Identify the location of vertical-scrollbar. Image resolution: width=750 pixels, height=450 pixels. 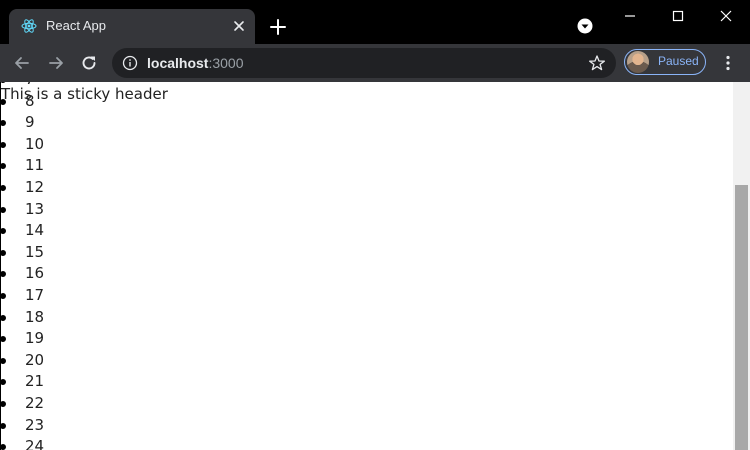
(741, 266).